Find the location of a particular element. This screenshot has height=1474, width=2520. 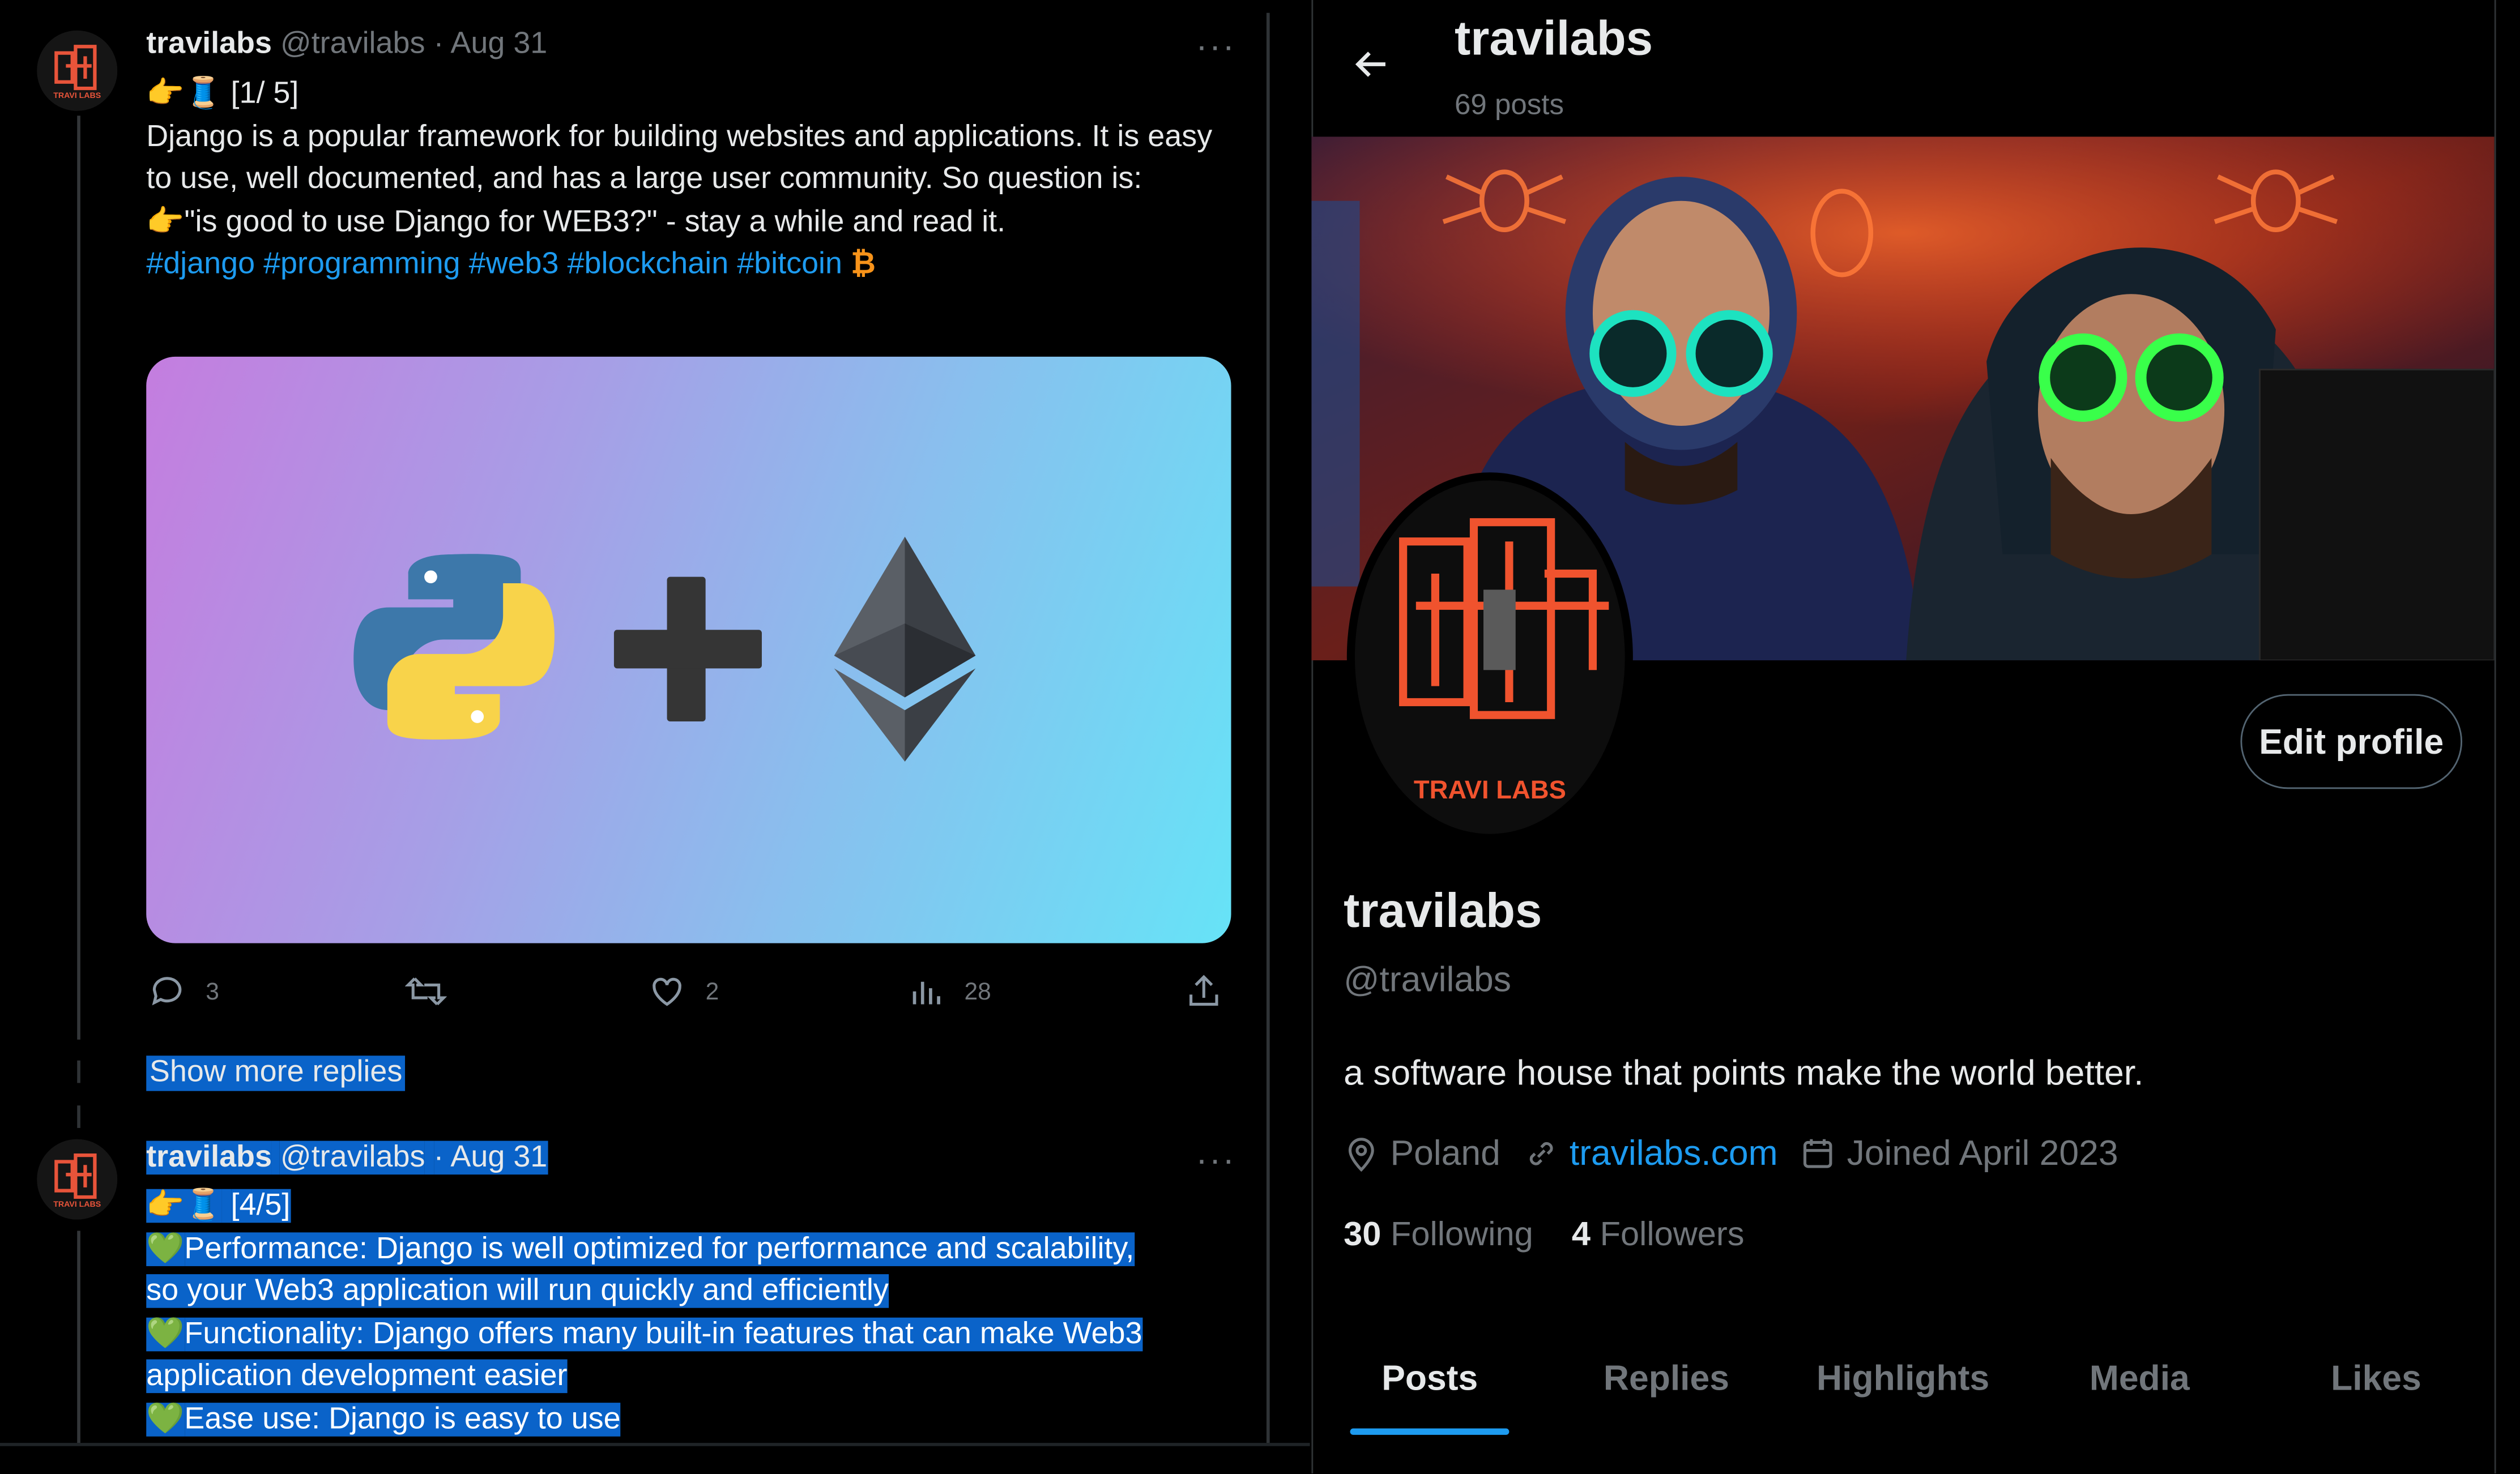

thread-counter: [4/5] is located at coordinates (261, 1206).